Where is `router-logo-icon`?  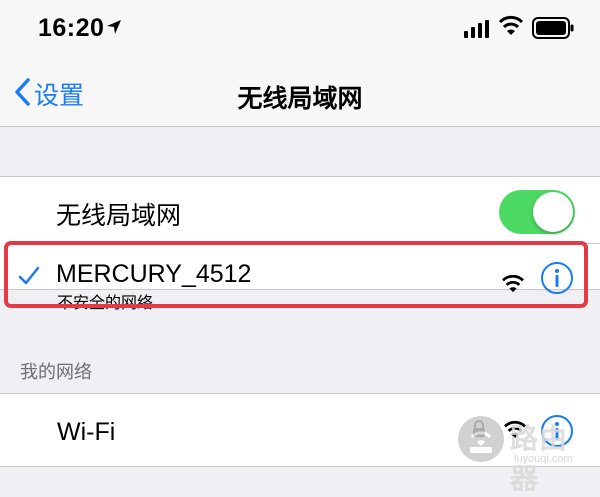 router-logo-icon is located at coordinates (481, 439).